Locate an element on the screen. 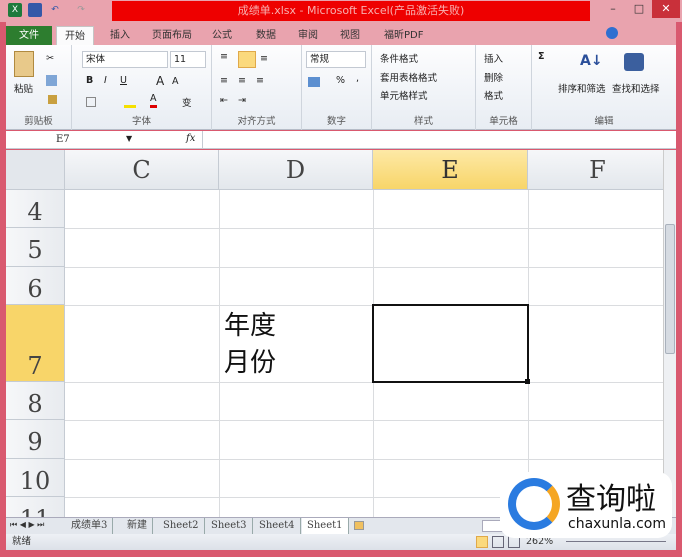 The height and width of the screenshot is (557, 682). zoom-slider is located at coordinates (616, 541).